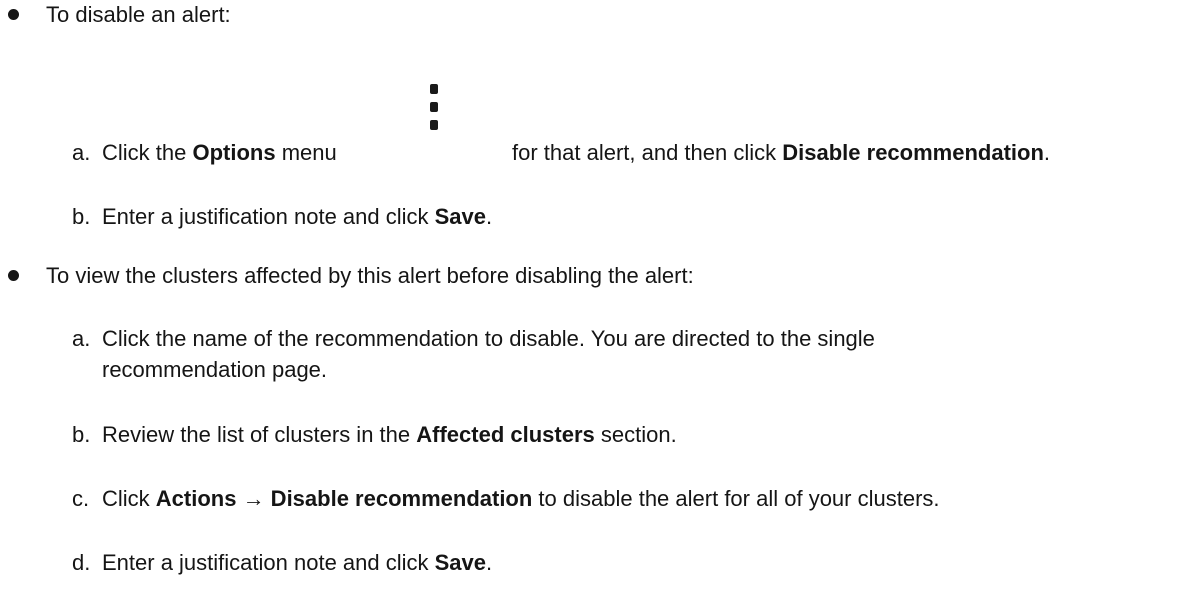 This screenshot has height=608, width=1177. I want to click on step-marker: c., so click(81, 498).